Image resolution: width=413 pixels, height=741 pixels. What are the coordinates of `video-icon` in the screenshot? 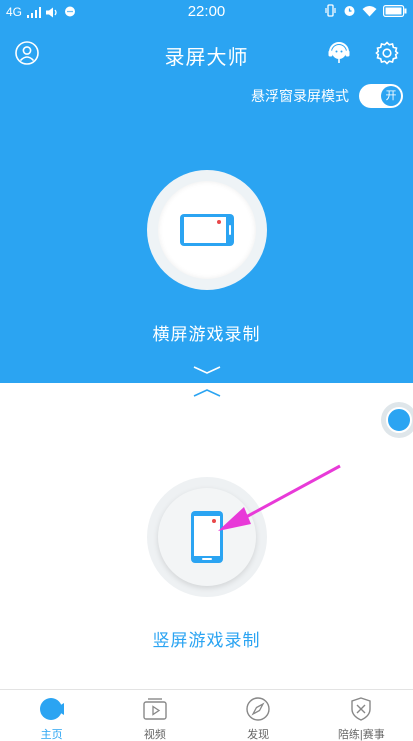 It's located at (155, 709).